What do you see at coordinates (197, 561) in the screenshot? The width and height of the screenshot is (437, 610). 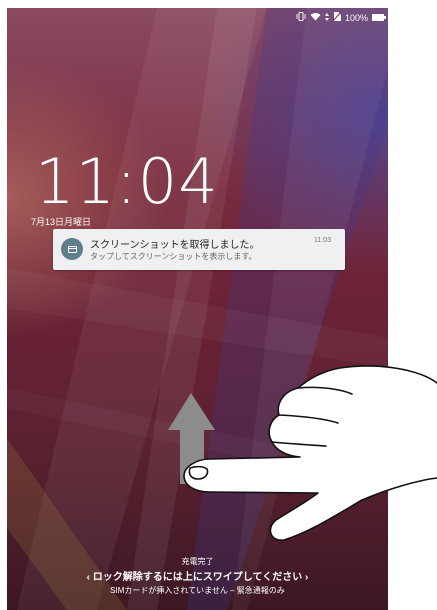 I see `charging-status: 充電完了` at bounding box center [197, 561].